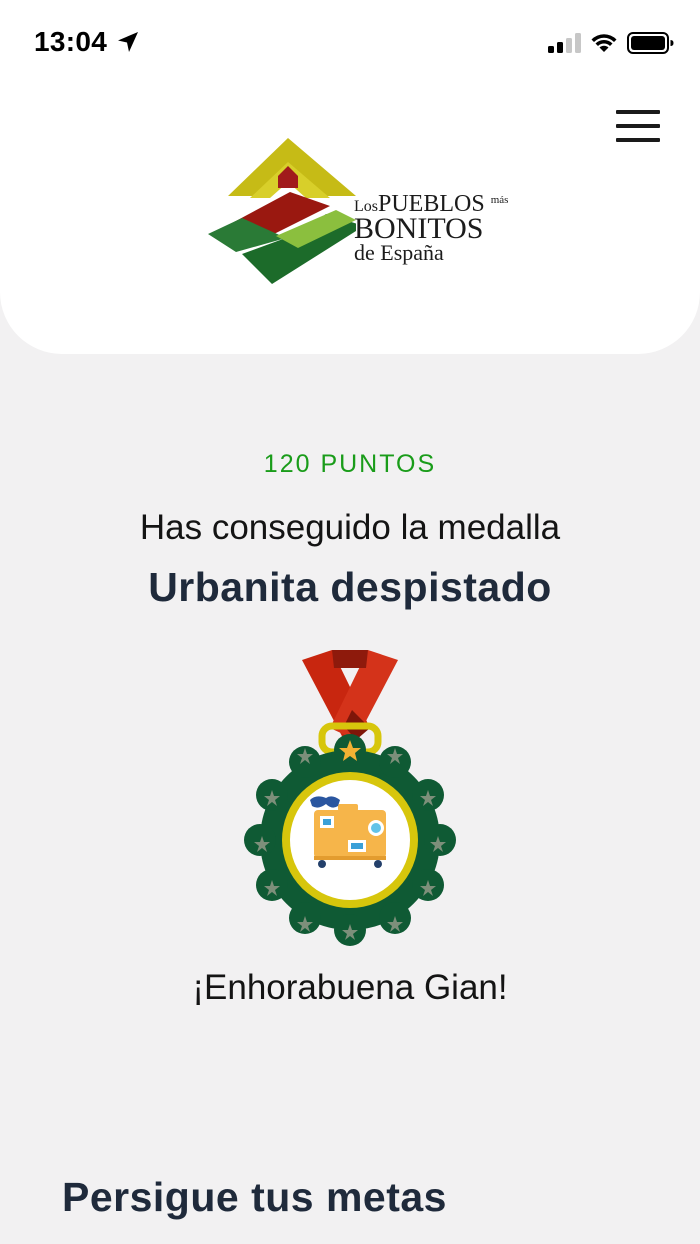  Describe the element at coordinates (439, 228) in the screenshot. I see `logo-wordmark: LosPUEBLOS más BONITOS de España` at that location.